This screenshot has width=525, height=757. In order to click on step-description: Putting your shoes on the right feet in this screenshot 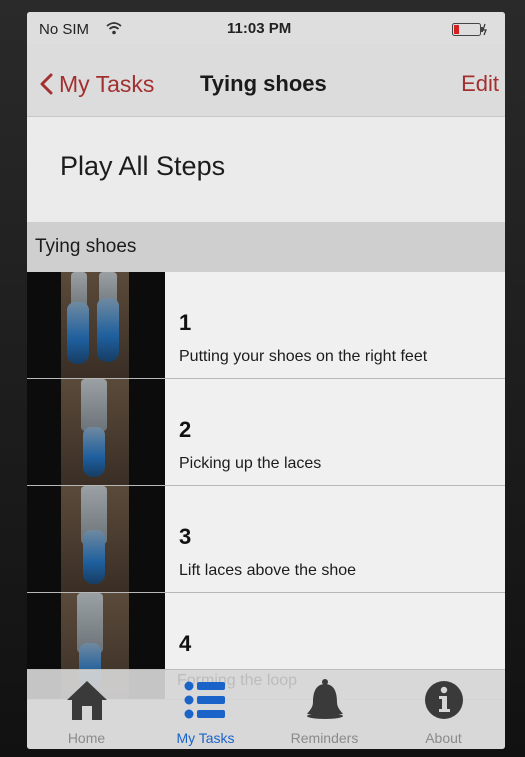, I will do `click(303, 356)`.